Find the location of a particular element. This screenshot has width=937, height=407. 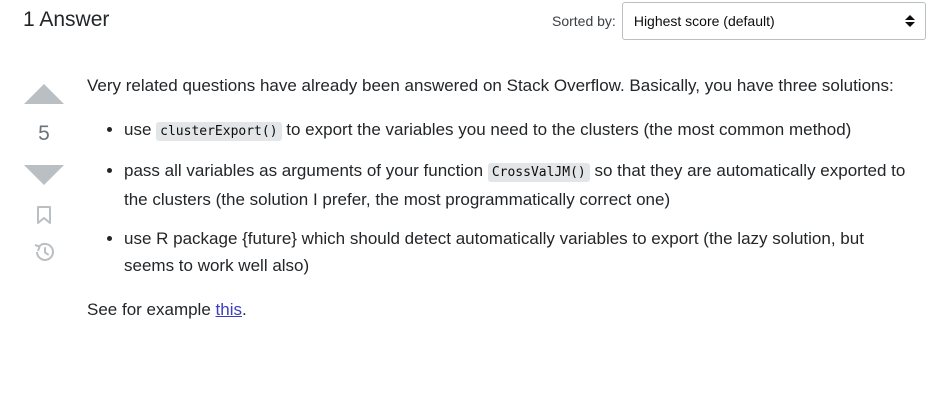

vote-cell: 5 is located at coordinates (44, 175).